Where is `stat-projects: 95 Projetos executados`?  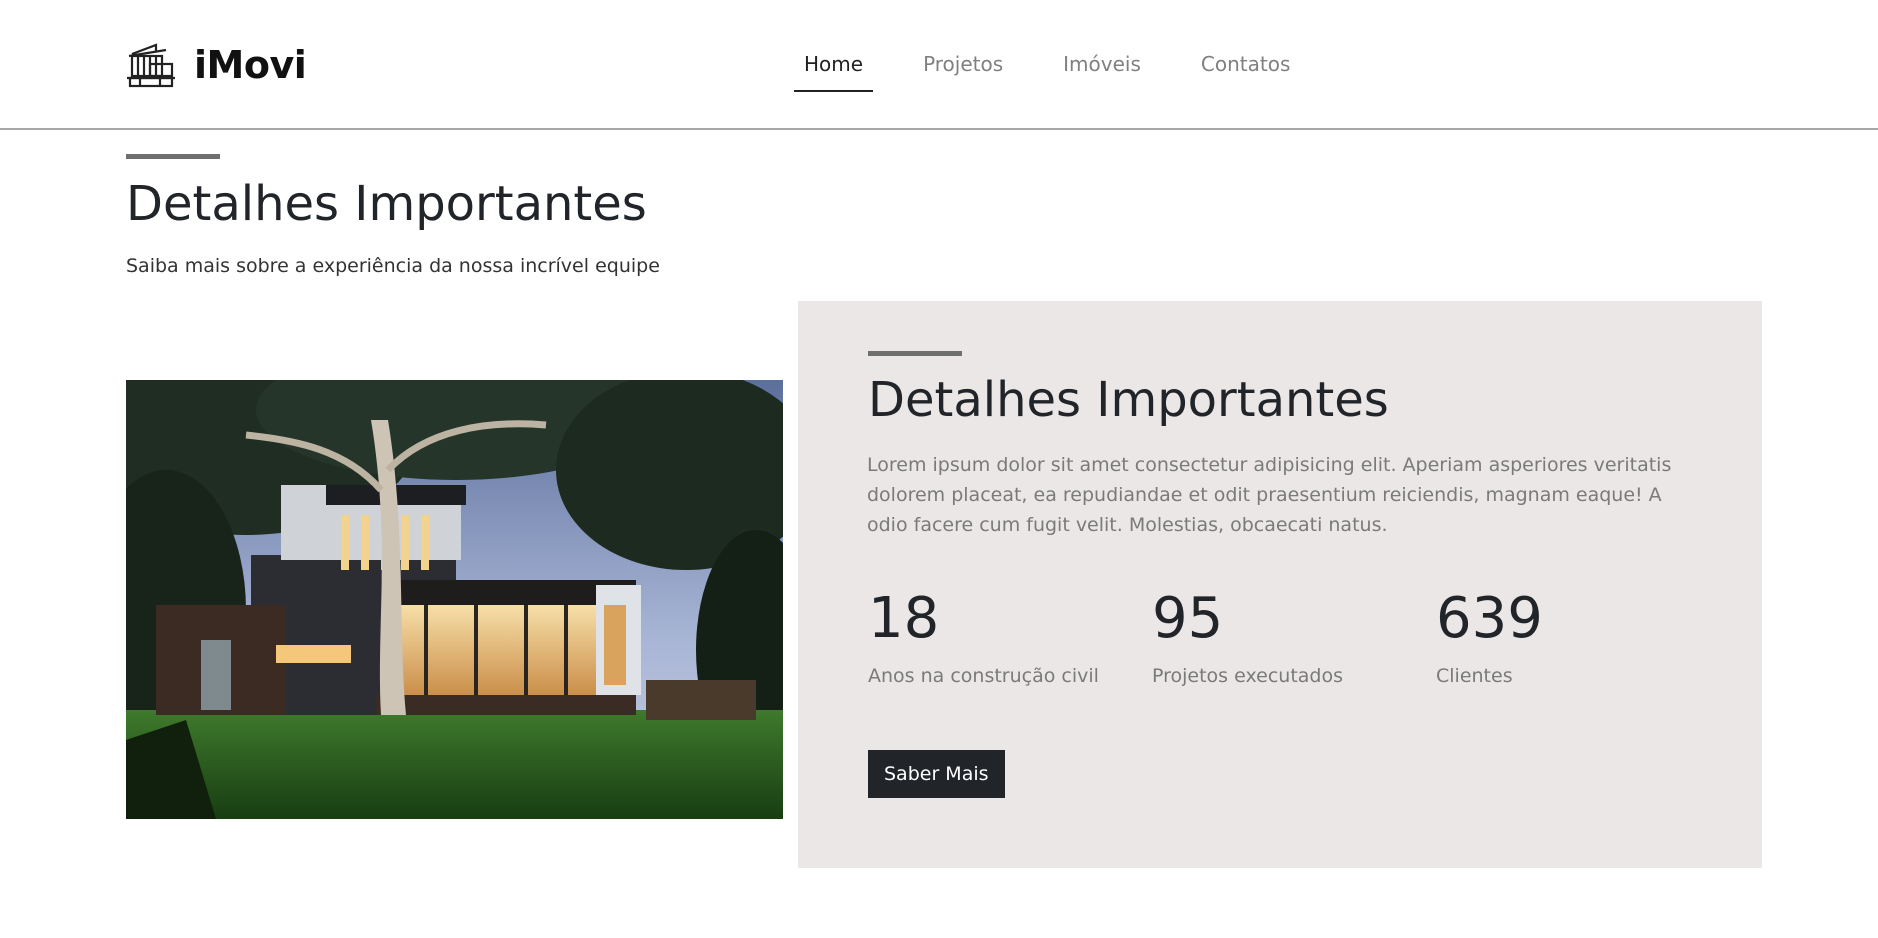 stat-projects: 95 Projetos executados is located at coordinates (1247, 637).